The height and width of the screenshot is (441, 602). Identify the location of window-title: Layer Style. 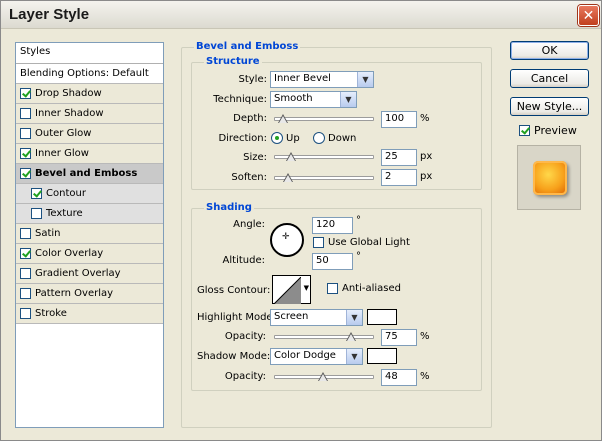
(49, 14).